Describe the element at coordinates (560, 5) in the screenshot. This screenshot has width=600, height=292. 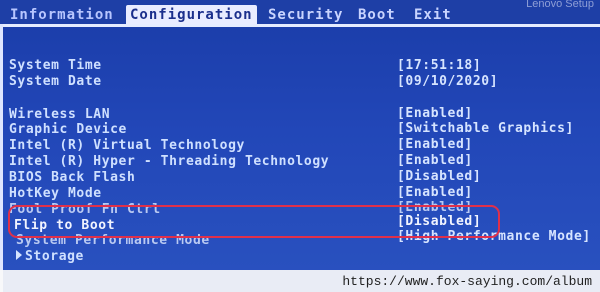
I see `brand-label: Lenovo Setup` at that location.